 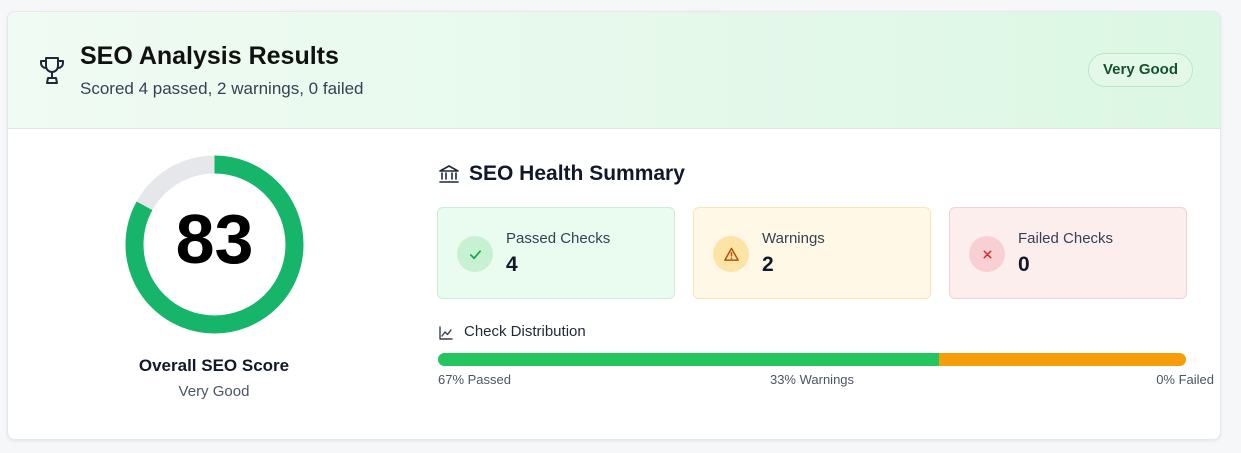 I want to click on passed-checks-value: 4, so click(x=512, y=264).